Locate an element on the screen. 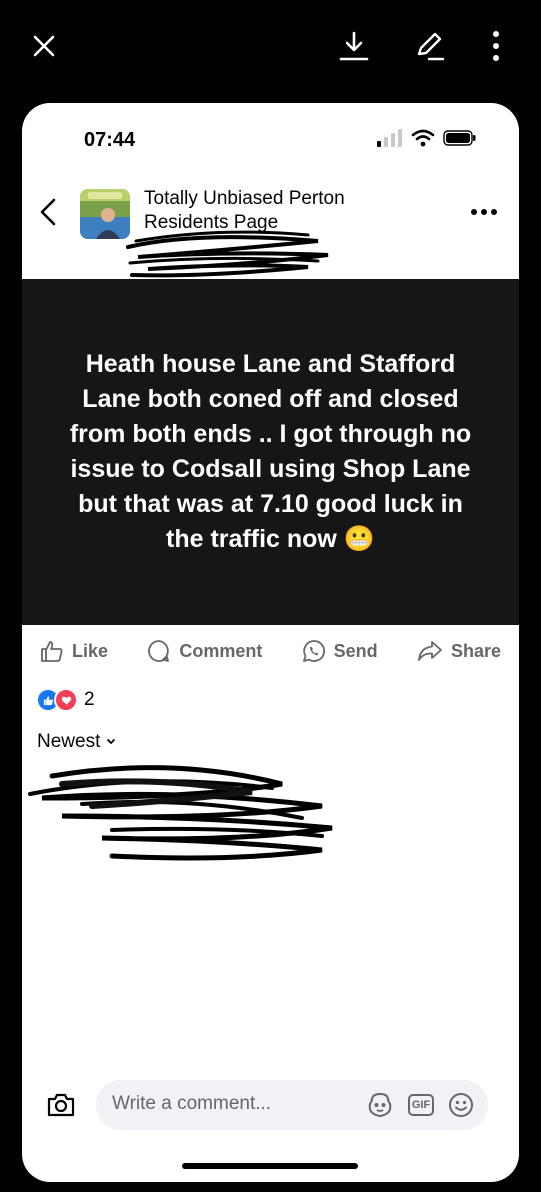 The height and width of the screenshot is (1200, 541). like-button: Like is located at coordinates (74, 651).